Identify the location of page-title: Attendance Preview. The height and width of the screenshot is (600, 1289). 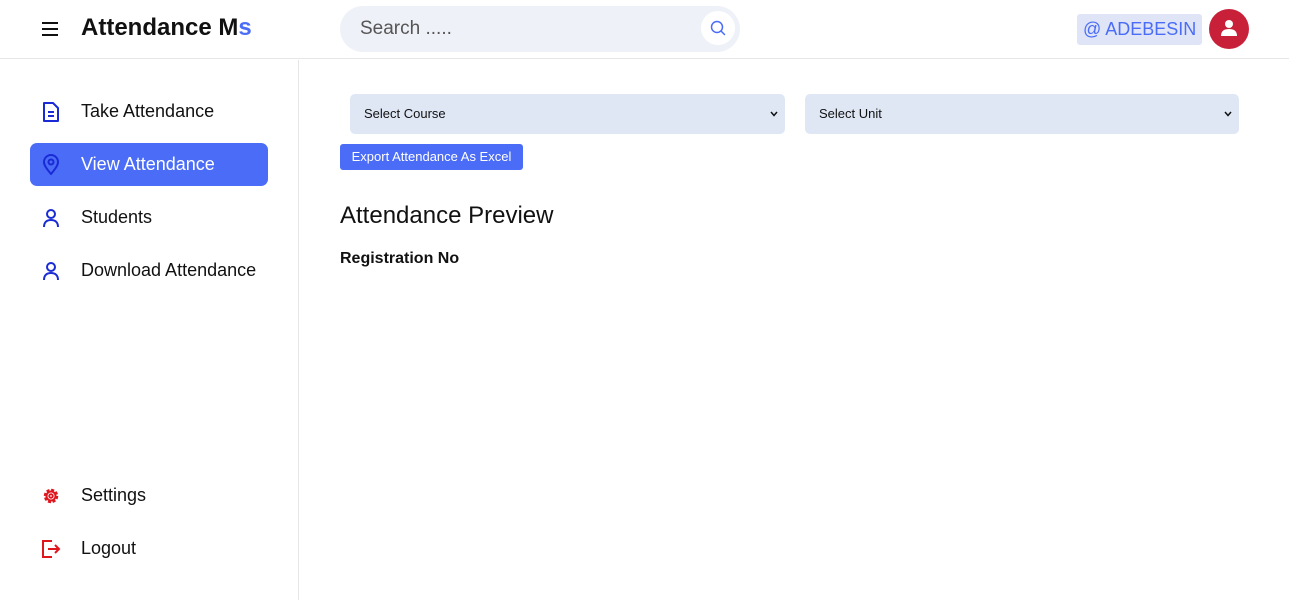
(447, 215).